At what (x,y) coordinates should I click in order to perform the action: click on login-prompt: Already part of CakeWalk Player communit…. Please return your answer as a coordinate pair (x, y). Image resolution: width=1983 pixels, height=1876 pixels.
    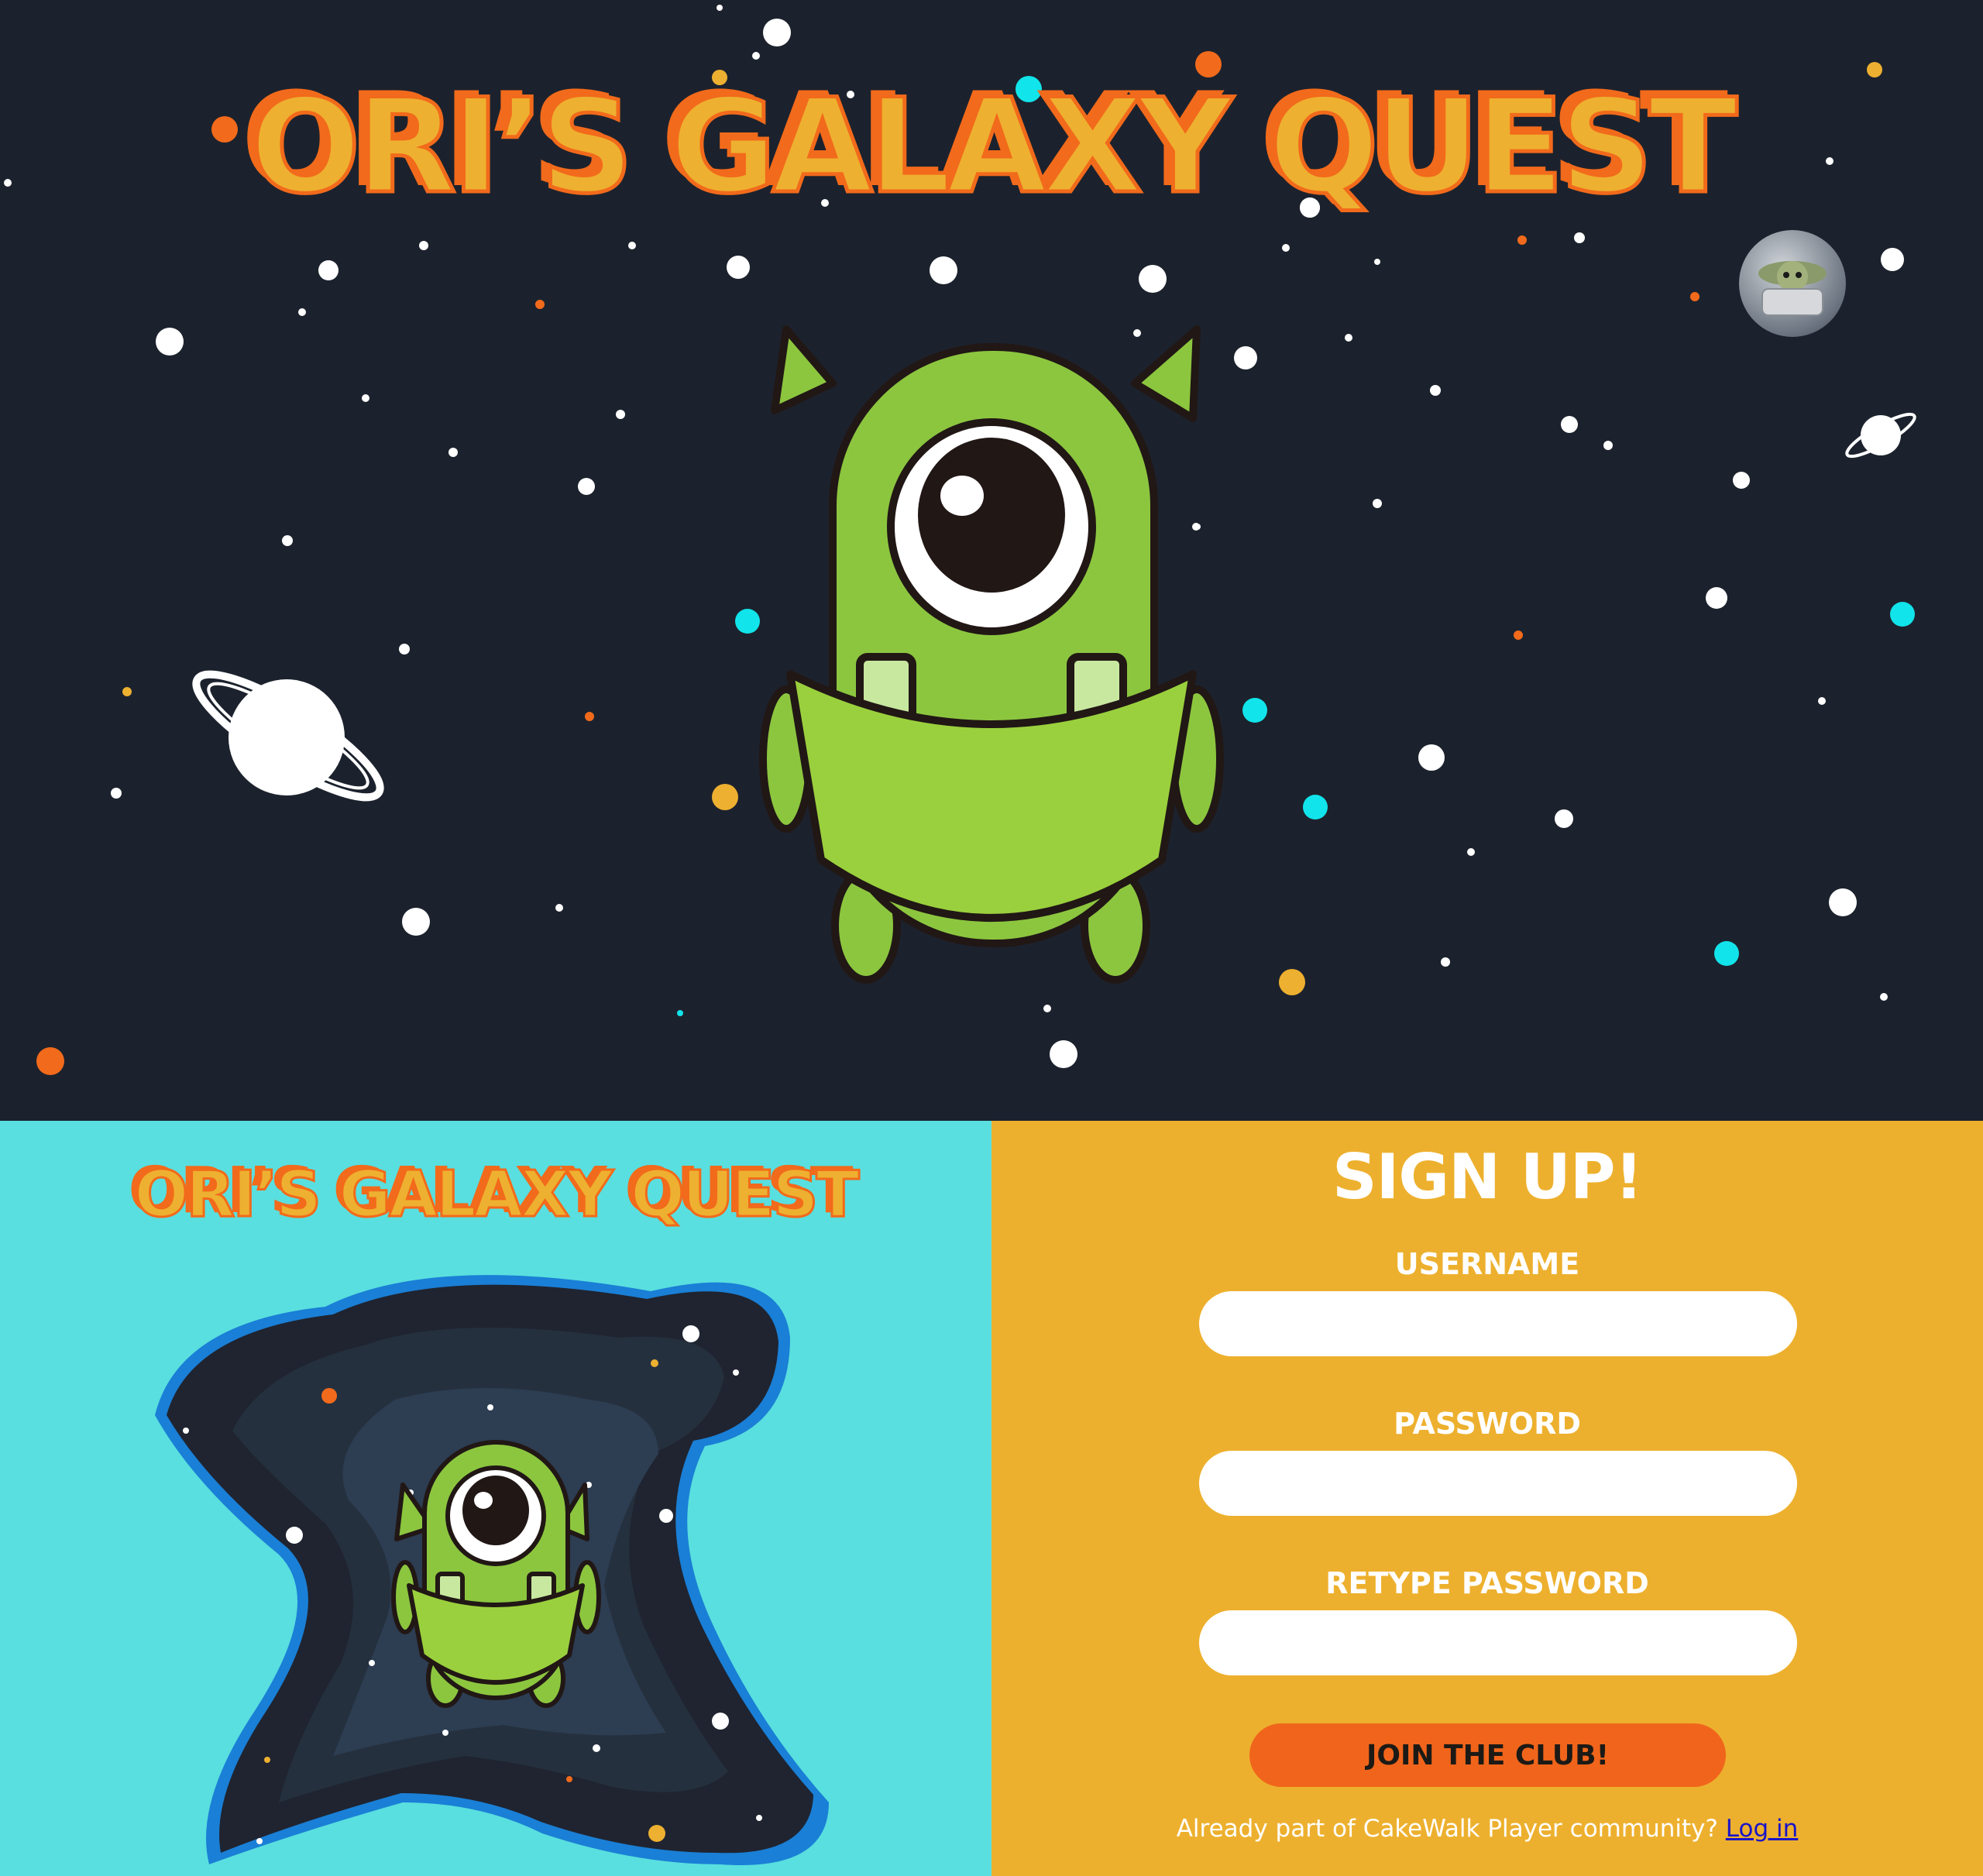
    Looking at the image, I should click on (1487, 1829).